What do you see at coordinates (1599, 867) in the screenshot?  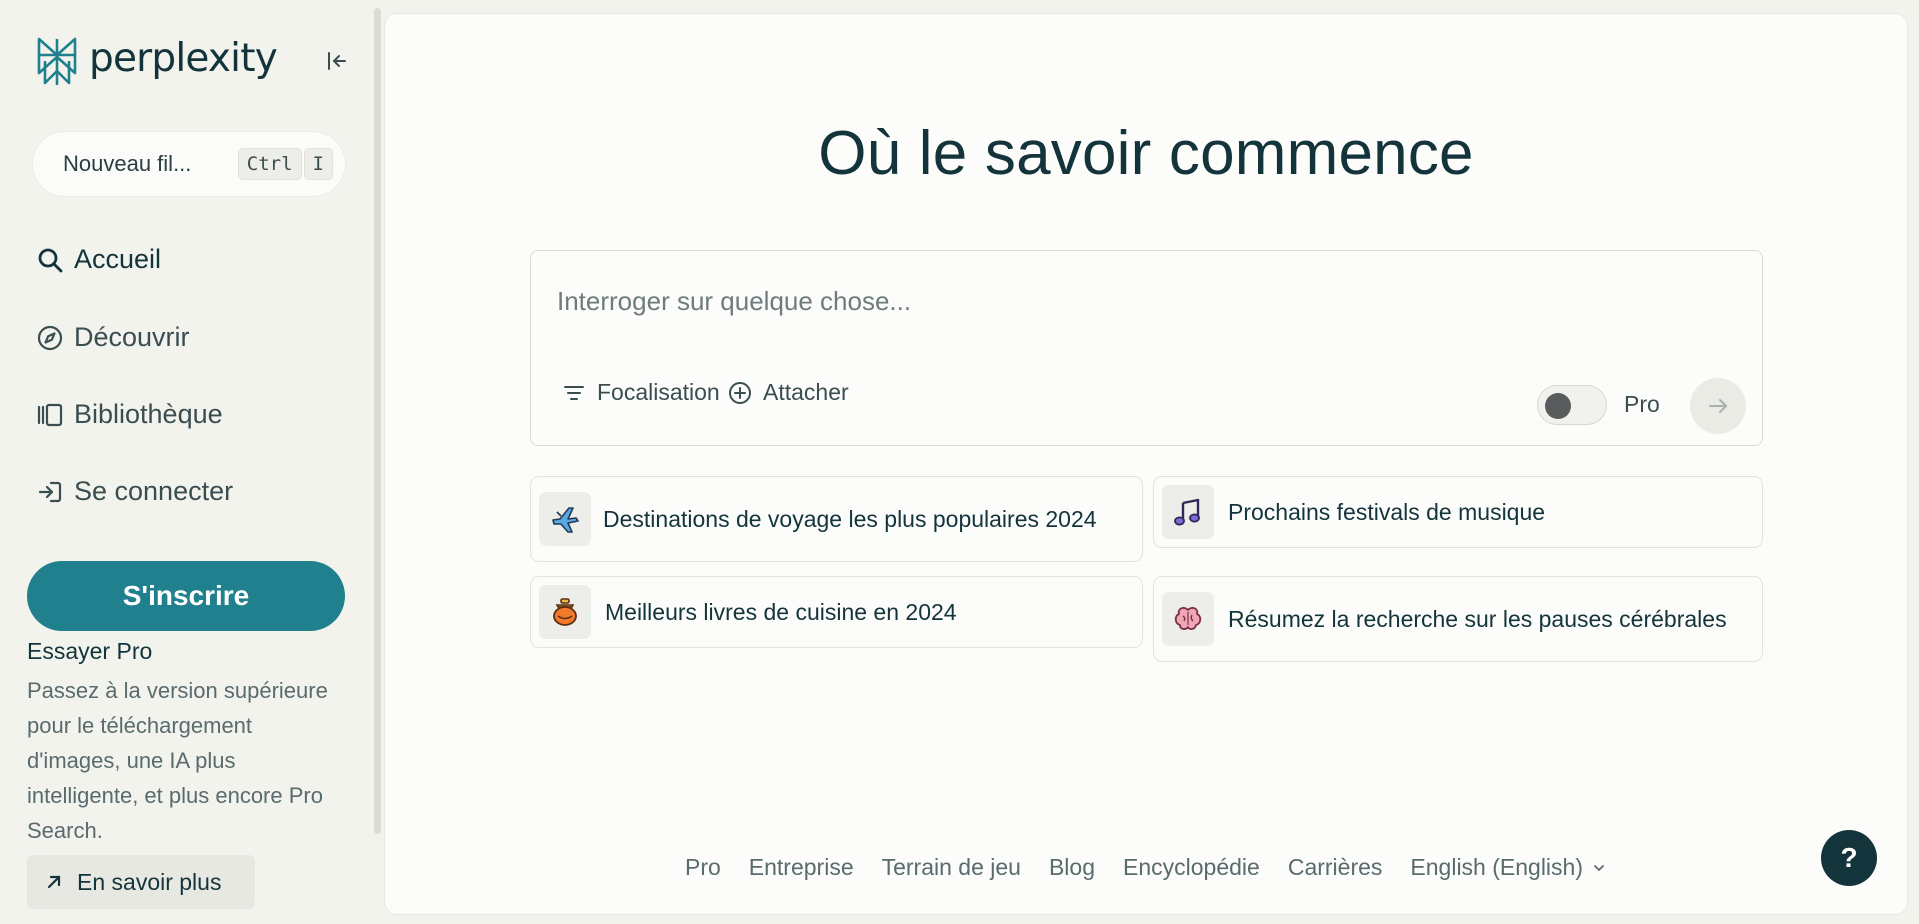 I see `chevron-down-icon` at bounding box center [1599, 867].